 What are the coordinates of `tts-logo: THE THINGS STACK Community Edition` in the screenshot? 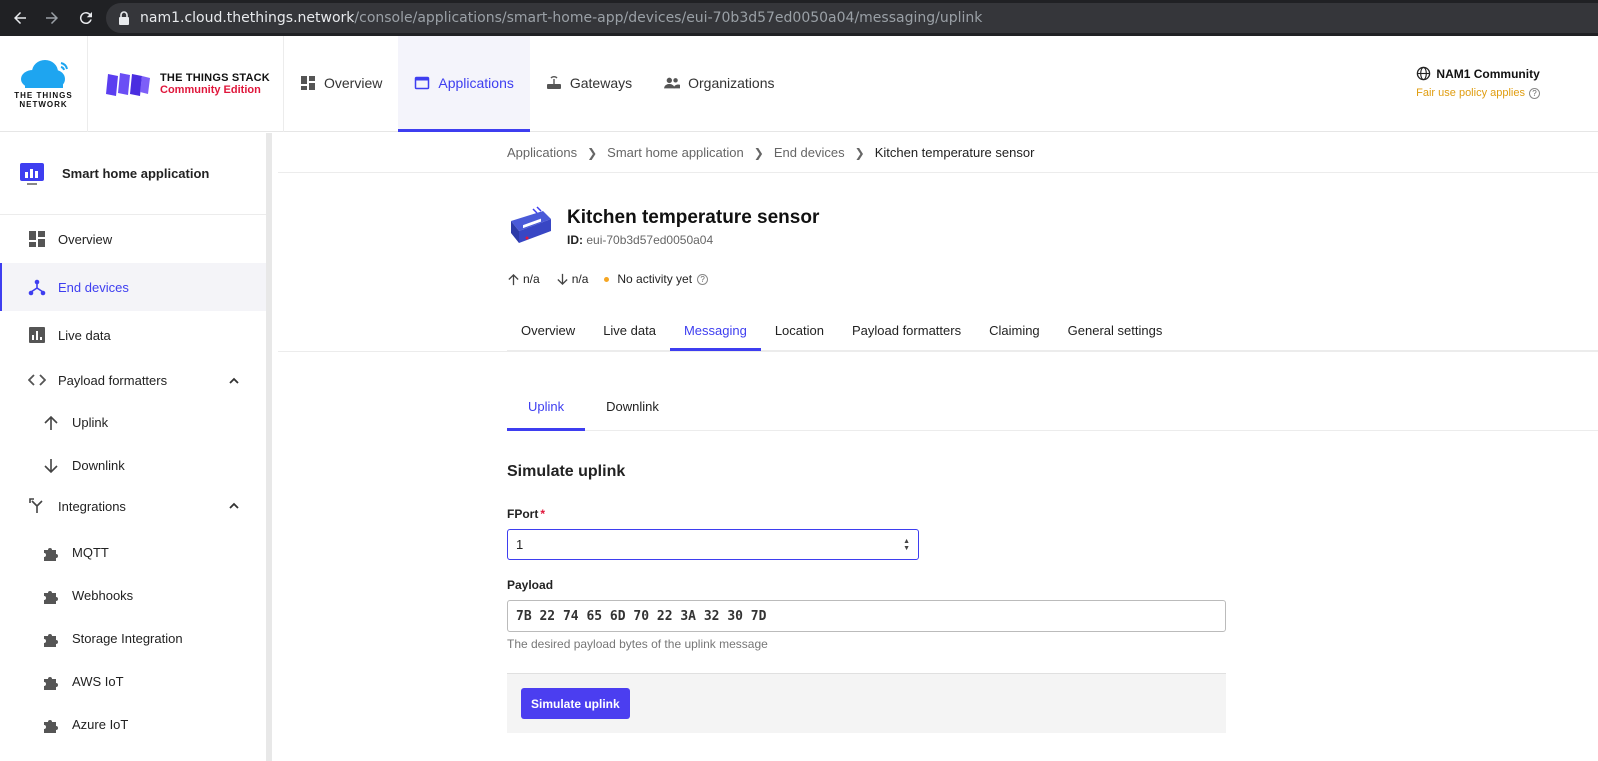 It's located at (186, 84).